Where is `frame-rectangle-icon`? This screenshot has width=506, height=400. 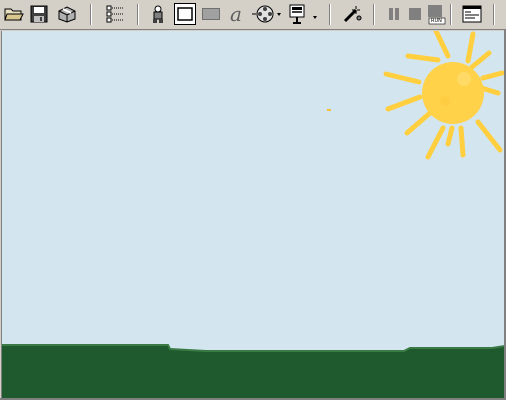 frame-rectangle-icon is located at coordinates (185, 14).